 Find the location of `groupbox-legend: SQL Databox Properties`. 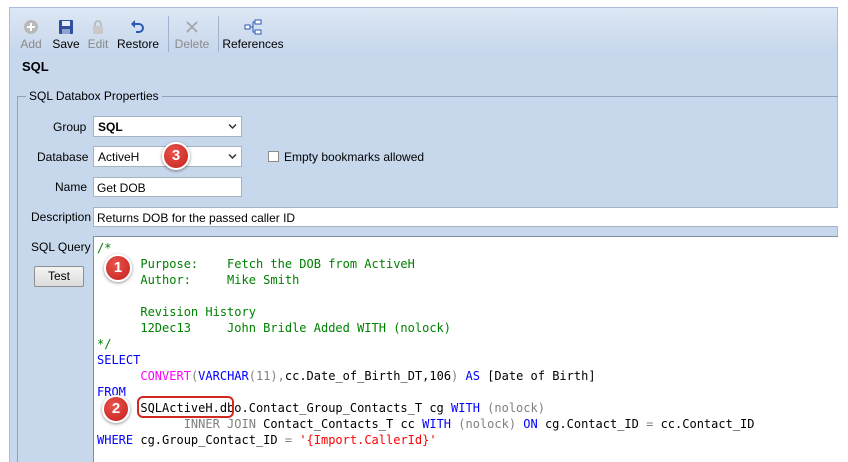

groupbox-legend: SQL Databox Properties is located at coordinates (94, 96).